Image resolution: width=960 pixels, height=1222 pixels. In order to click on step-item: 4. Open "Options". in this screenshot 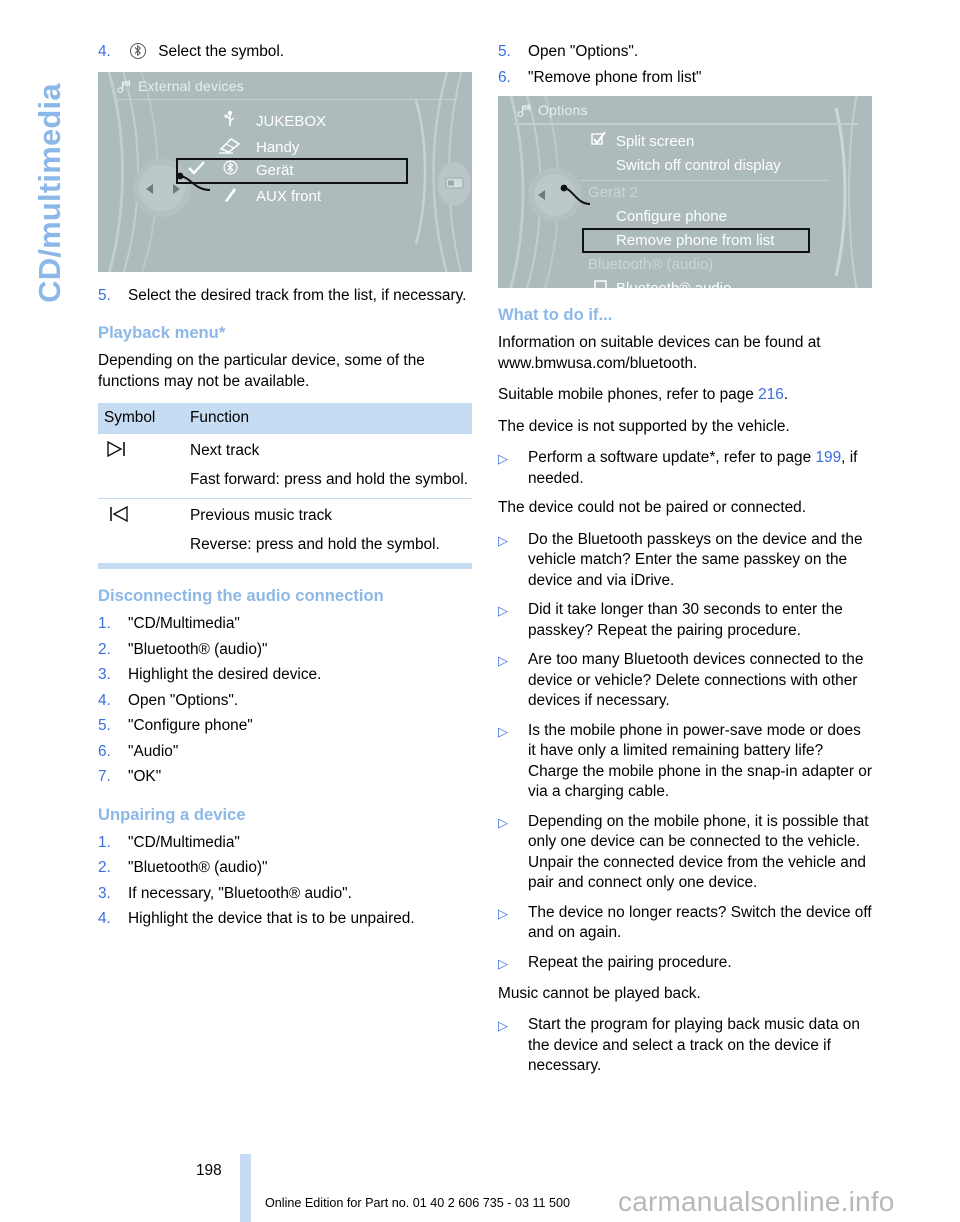, I will do `click(285, 701)`.